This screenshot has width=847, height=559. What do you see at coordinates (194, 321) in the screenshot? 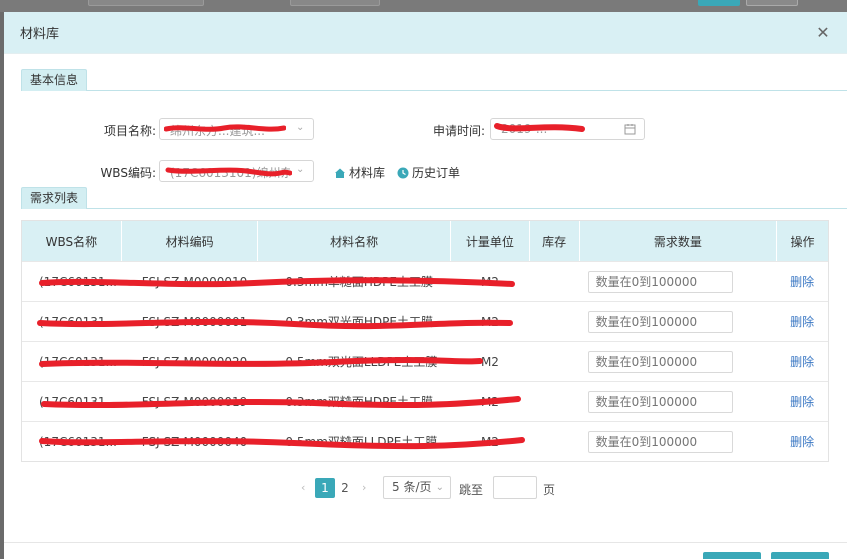
I see `material-code-cell: FSJ-SZ-M0000001` at bounding box center [194, 321].